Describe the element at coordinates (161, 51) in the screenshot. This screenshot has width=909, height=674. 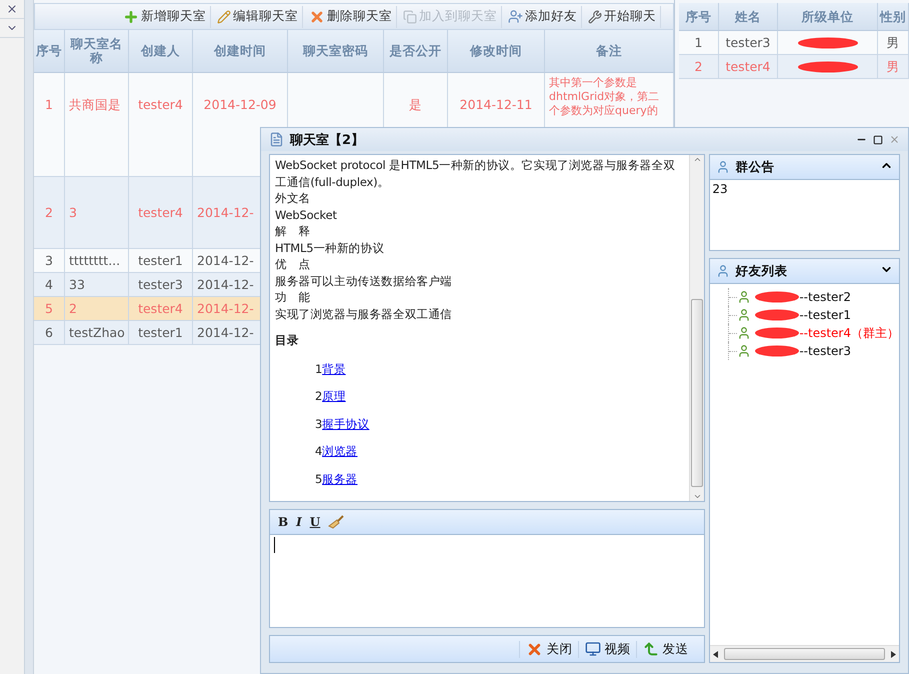
I see `column-header: 创建人` at that location.